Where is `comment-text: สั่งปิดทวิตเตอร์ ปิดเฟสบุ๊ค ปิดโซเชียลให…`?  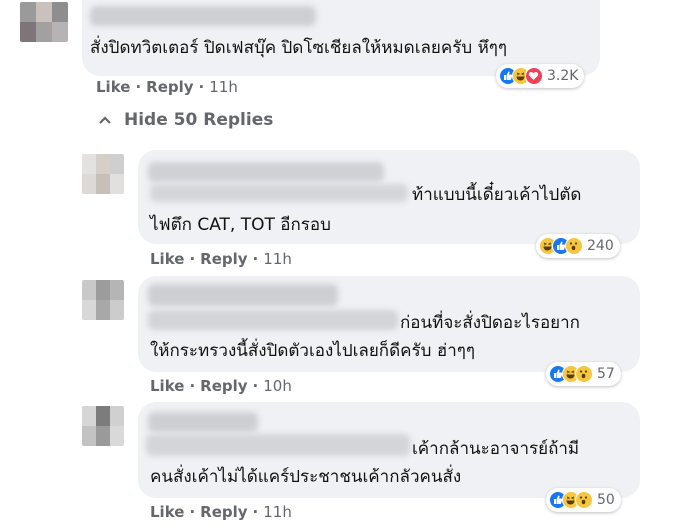 comment-text: สั่งปิดทวิตเตอร์ ปิดเฟสบุ๊ค ปิดโซเชียลให… is located at coordinates (299, 48).